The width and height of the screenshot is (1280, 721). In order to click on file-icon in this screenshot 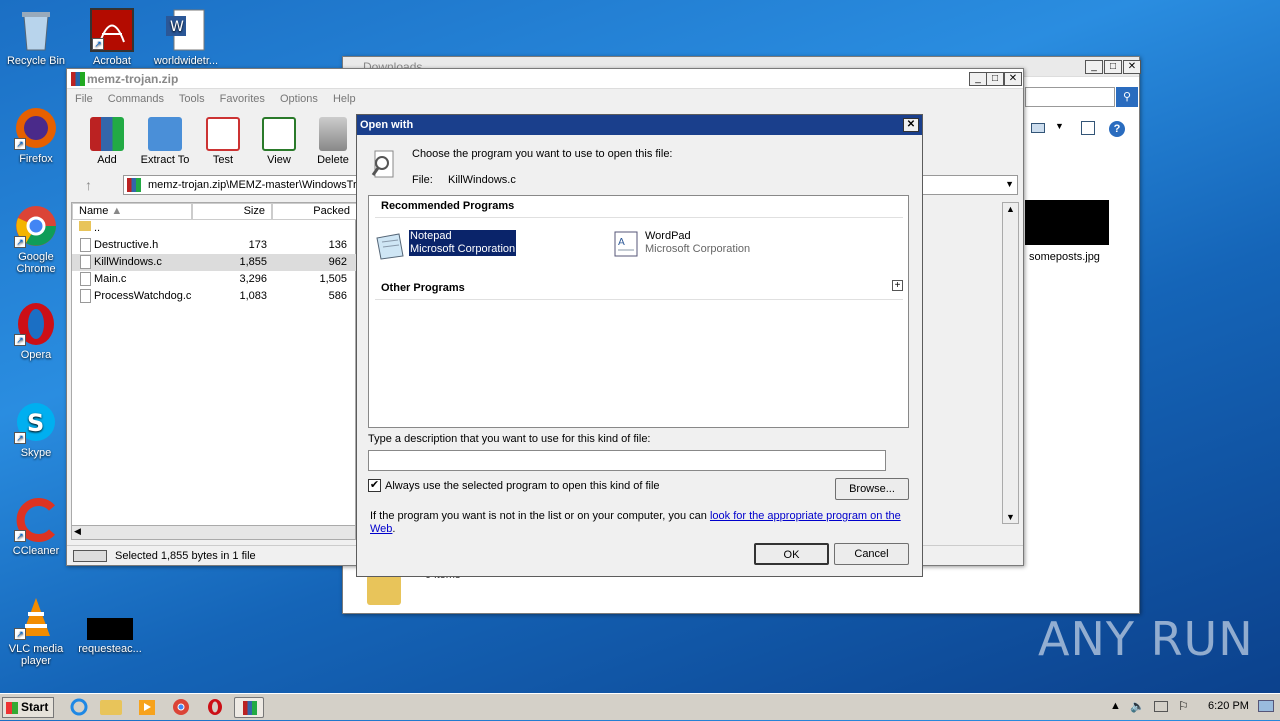, I will do `click(85, 279)`.